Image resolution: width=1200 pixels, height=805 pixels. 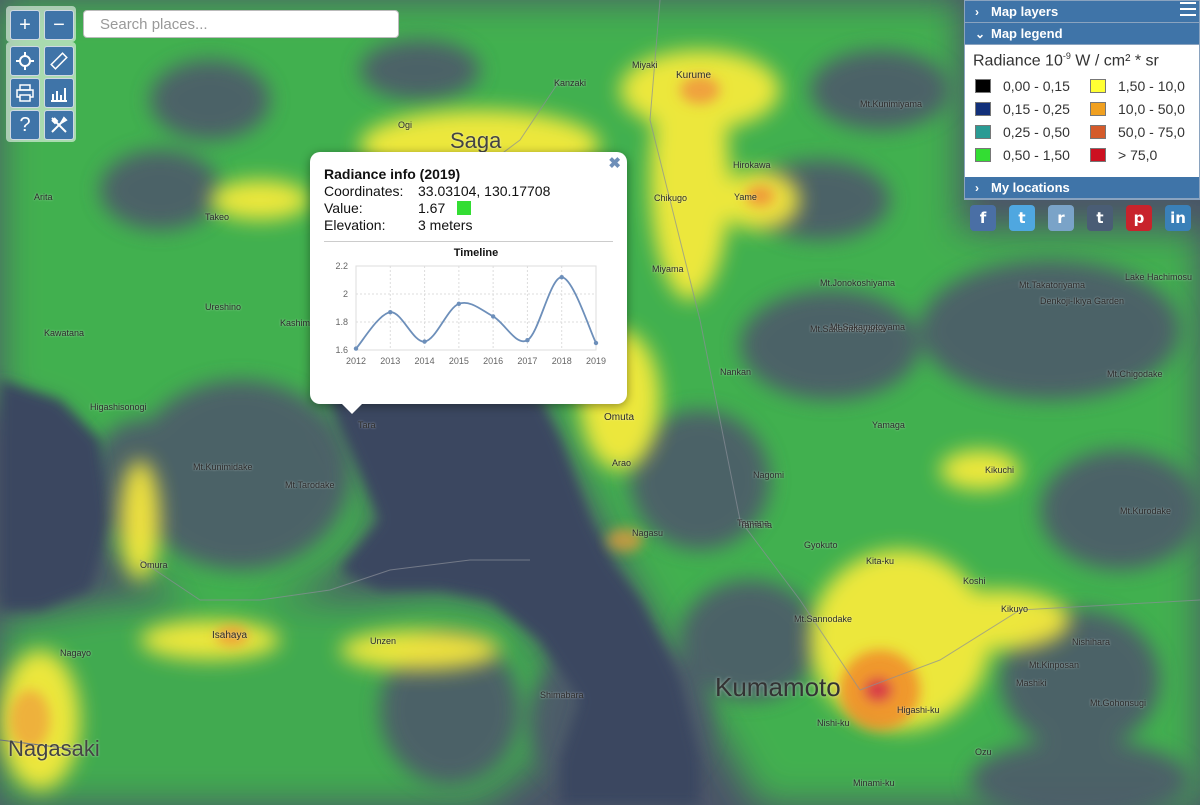 I want to click on legend-label: 50,0 - 75,0, so click(x=1151, y=132).